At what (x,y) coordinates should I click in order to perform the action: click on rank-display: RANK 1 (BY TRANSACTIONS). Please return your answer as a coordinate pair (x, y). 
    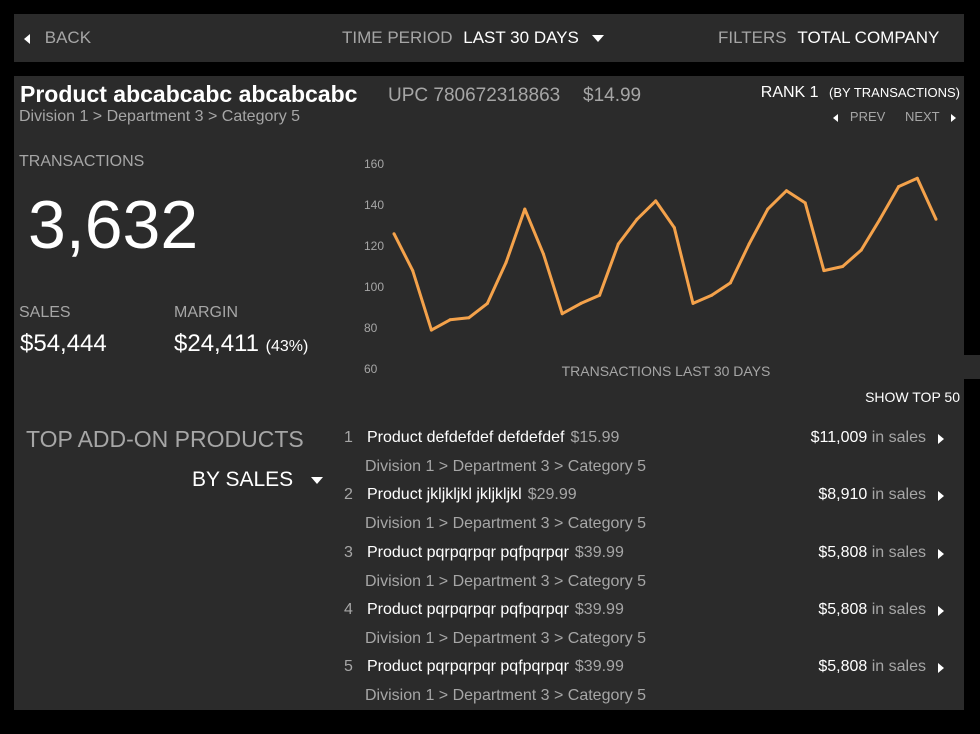
    Looking at the image, I should click on (860, 93).